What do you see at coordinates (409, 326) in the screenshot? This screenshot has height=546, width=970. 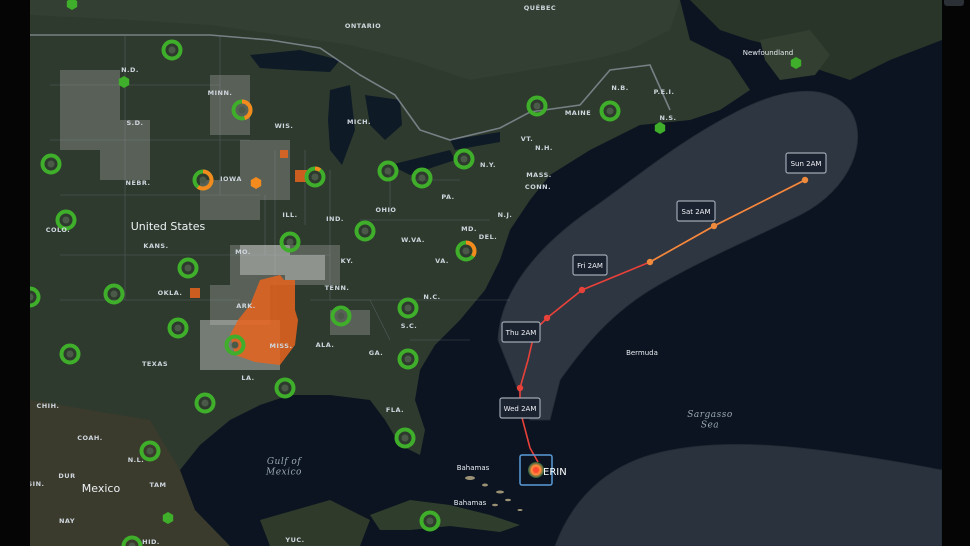 I see `region-label: S.C.` at bounding box center [409, 326].